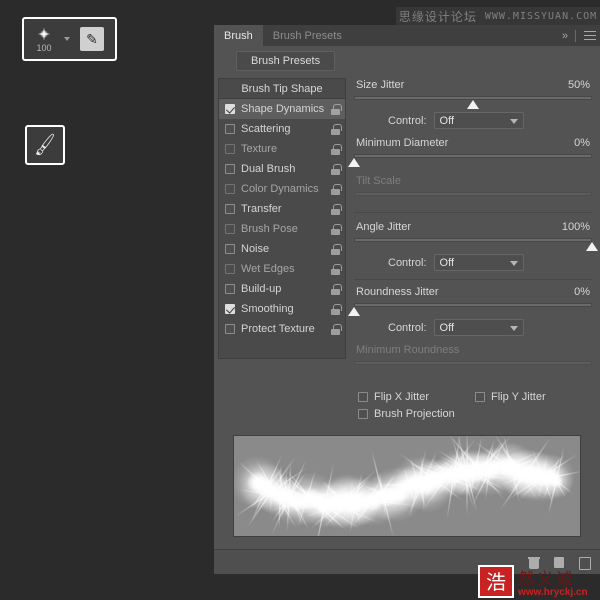  What do you see at coordinates (402, 143) in the screenshot?
I see `minimum-diameter-label: Minimum Diameter` at bounding box center [402, 143].